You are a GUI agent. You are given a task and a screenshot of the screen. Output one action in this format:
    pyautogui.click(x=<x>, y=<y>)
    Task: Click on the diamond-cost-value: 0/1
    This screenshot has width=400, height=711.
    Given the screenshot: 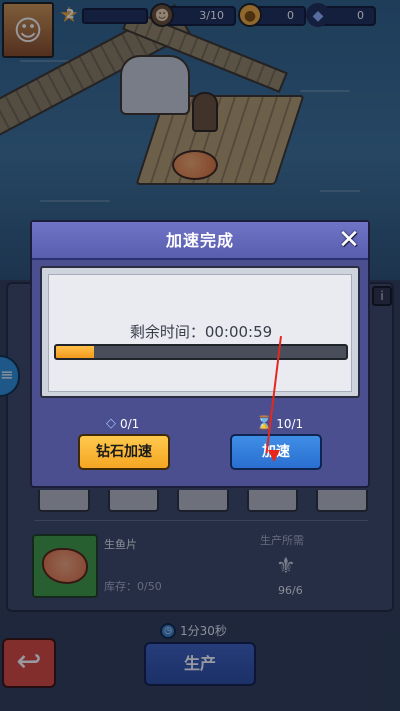 What is the action you would take?
    pyautogui.click(x=130, y=423)
    